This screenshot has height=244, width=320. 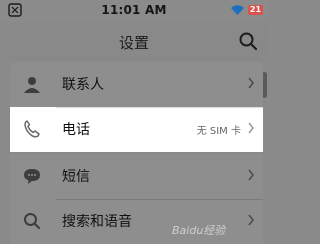 What do you see at coordinates (97, 222) in the screenshot?
I see `list-item-label: 搜索和语音` at bounding box center [97, 222].